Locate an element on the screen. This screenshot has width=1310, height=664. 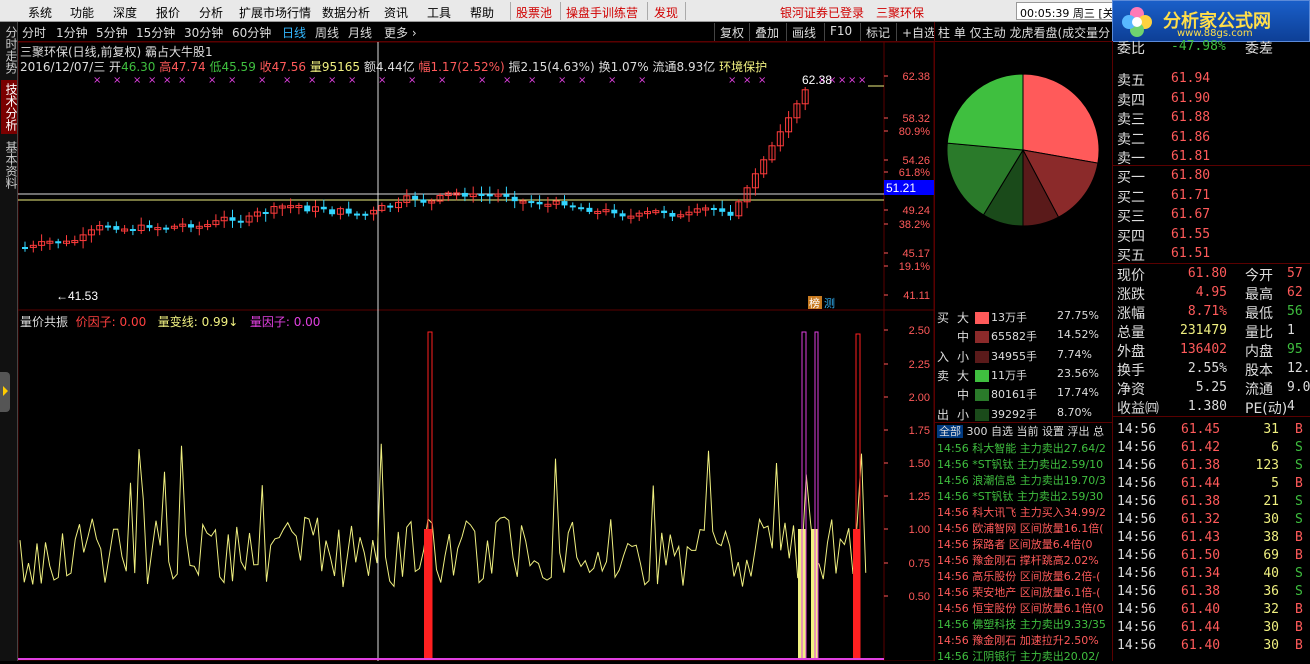
menu-stock-pool: 股票池 is located at coordinates (534, 12).